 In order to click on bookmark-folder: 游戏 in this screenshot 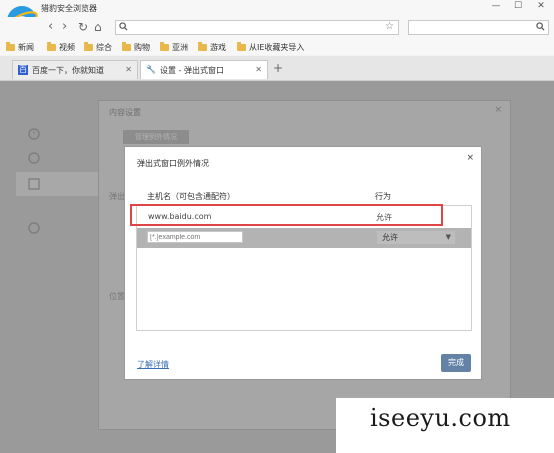, I will do `click(212, 47)`.